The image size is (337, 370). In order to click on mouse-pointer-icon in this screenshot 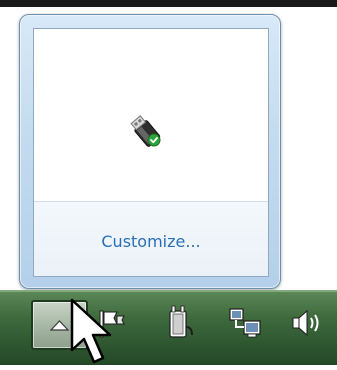, I will do `click(94, 334)`.